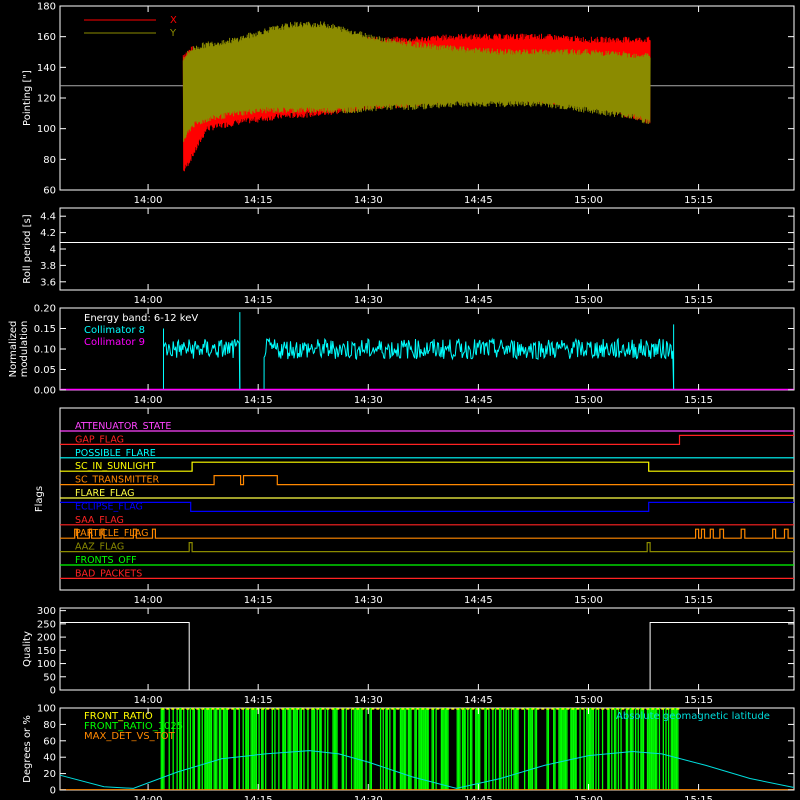 The height and width of the screenshot is (800, 800). Describe the element at coordinates (427, 439) in the screenshot. I see `flag-line-gap-flag` at that location.